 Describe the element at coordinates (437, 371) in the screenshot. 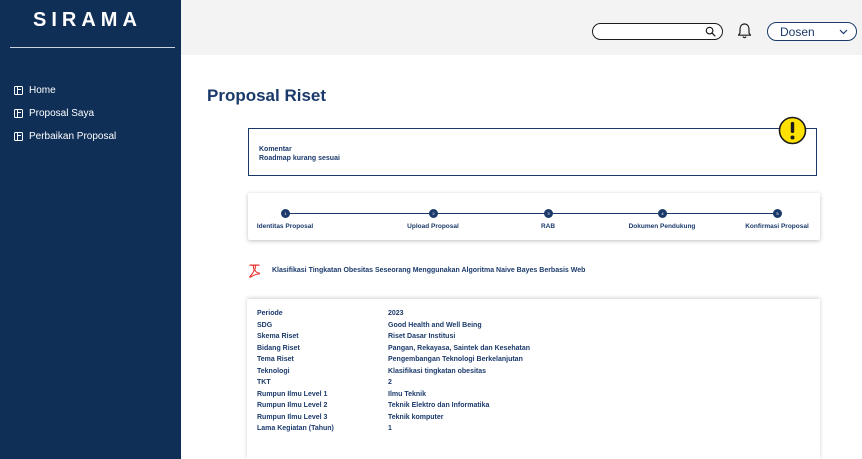

I see `detail-value: Klasifikasi tingkatan obesitas` at that location.